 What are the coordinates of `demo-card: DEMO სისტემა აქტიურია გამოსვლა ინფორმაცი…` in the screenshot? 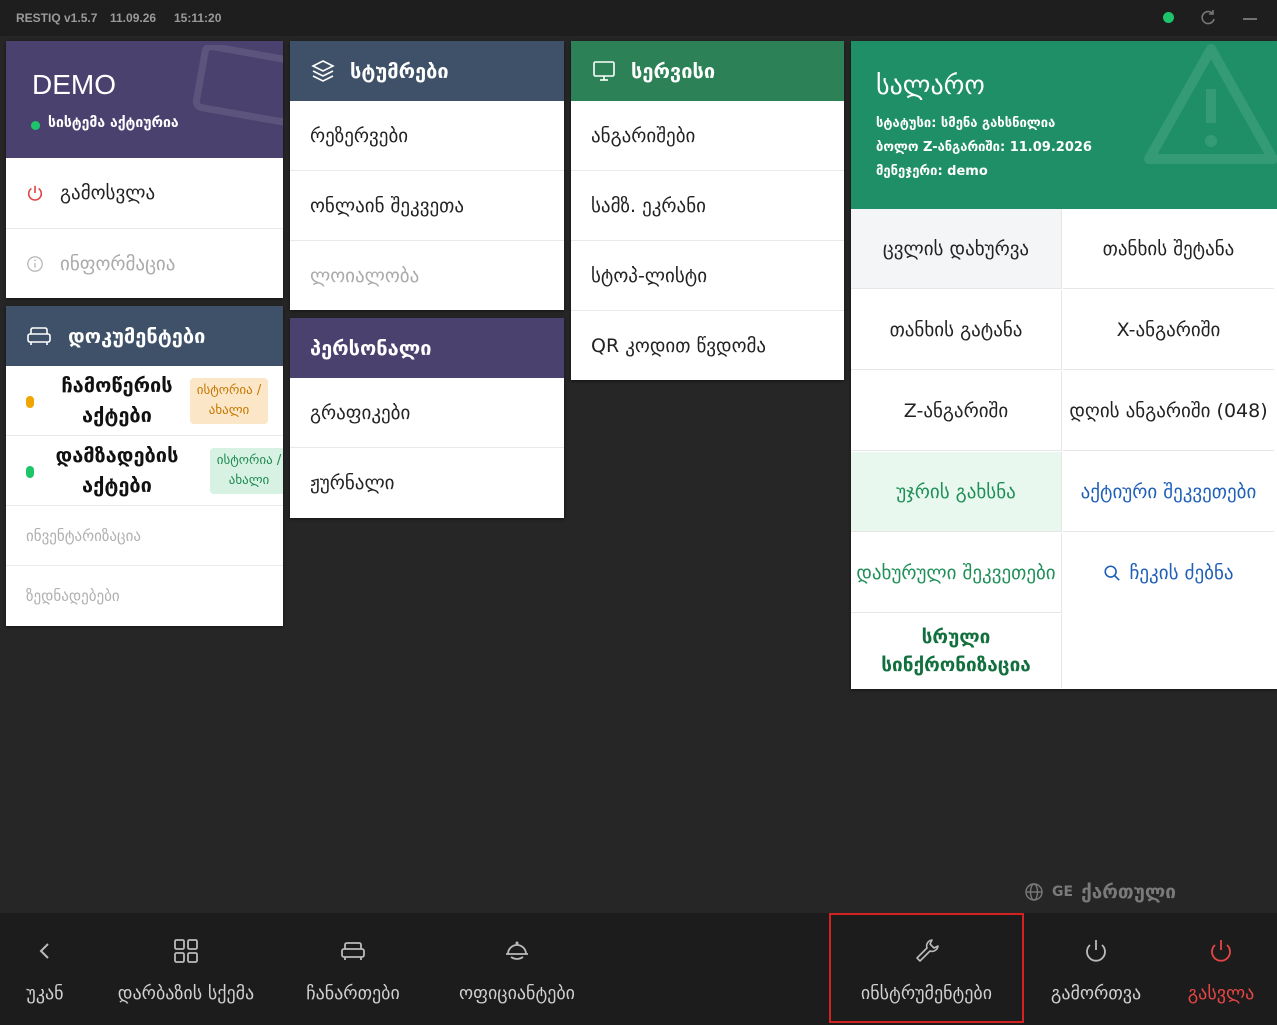 It's located at (144, 169).